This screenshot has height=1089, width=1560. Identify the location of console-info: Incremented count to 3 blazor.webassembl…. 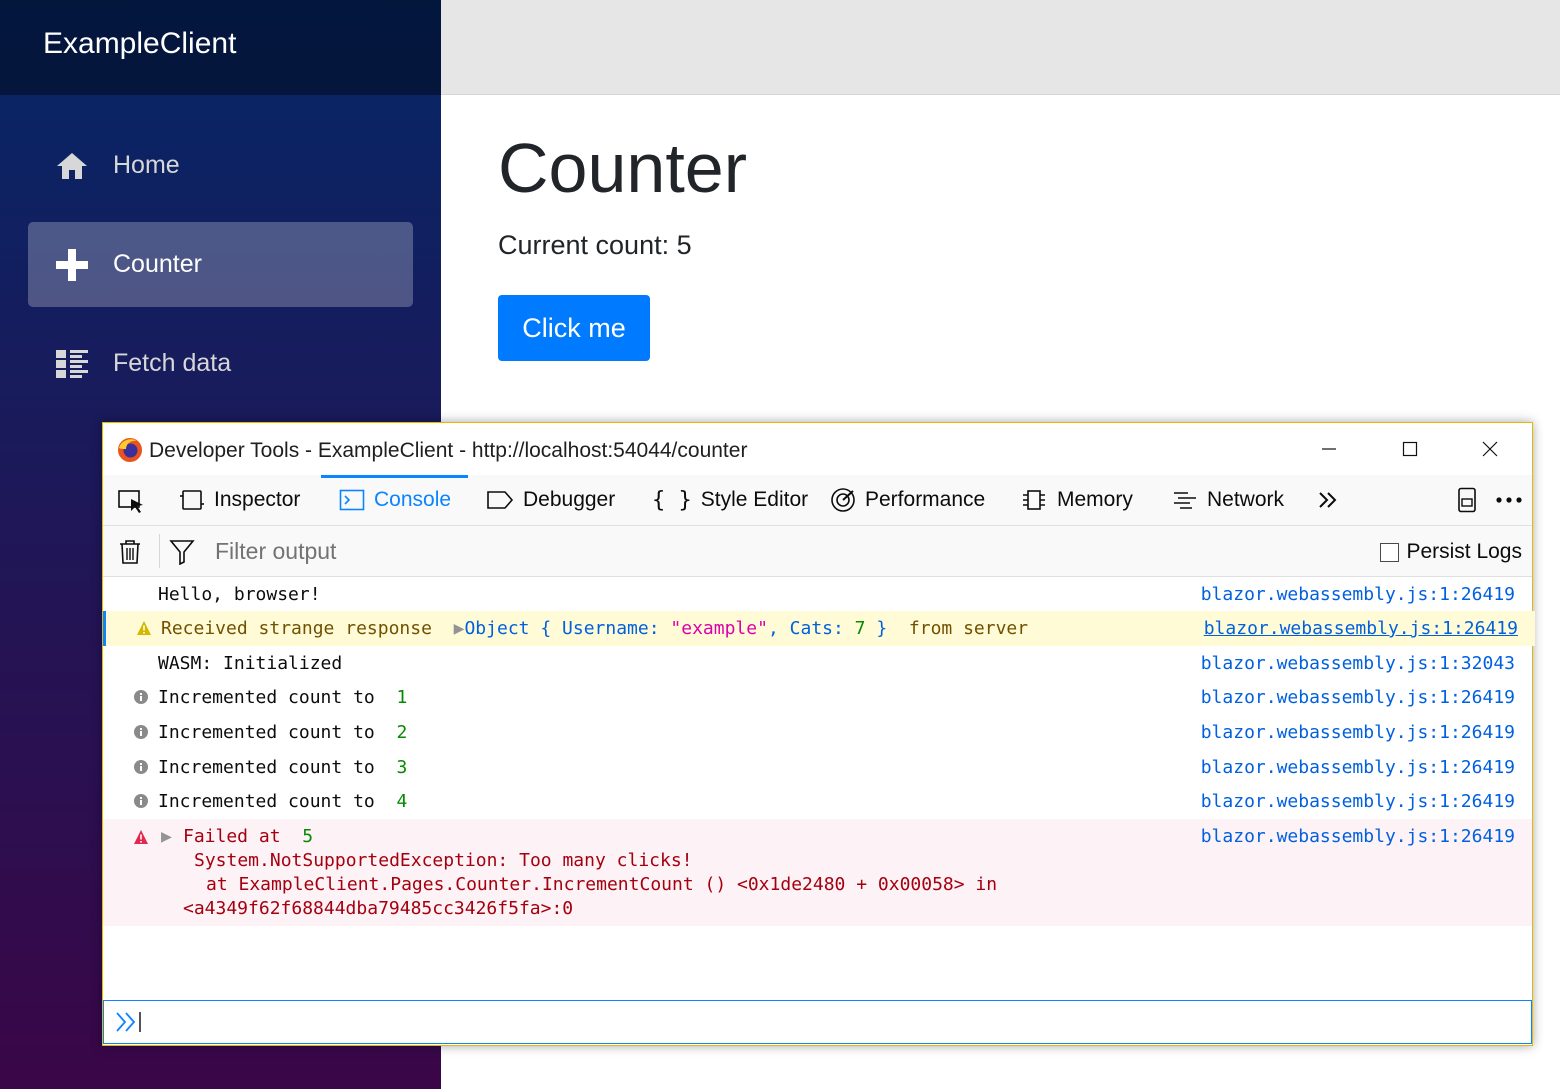
(817, 767).